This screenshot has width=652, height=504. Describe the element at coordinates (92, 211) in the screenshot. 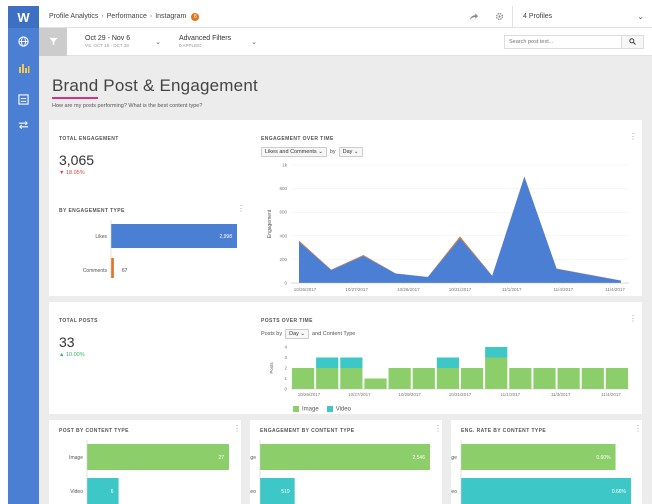

I see `by-engagement-type-label: BY ENGAGEMENT TYPE` at that location.